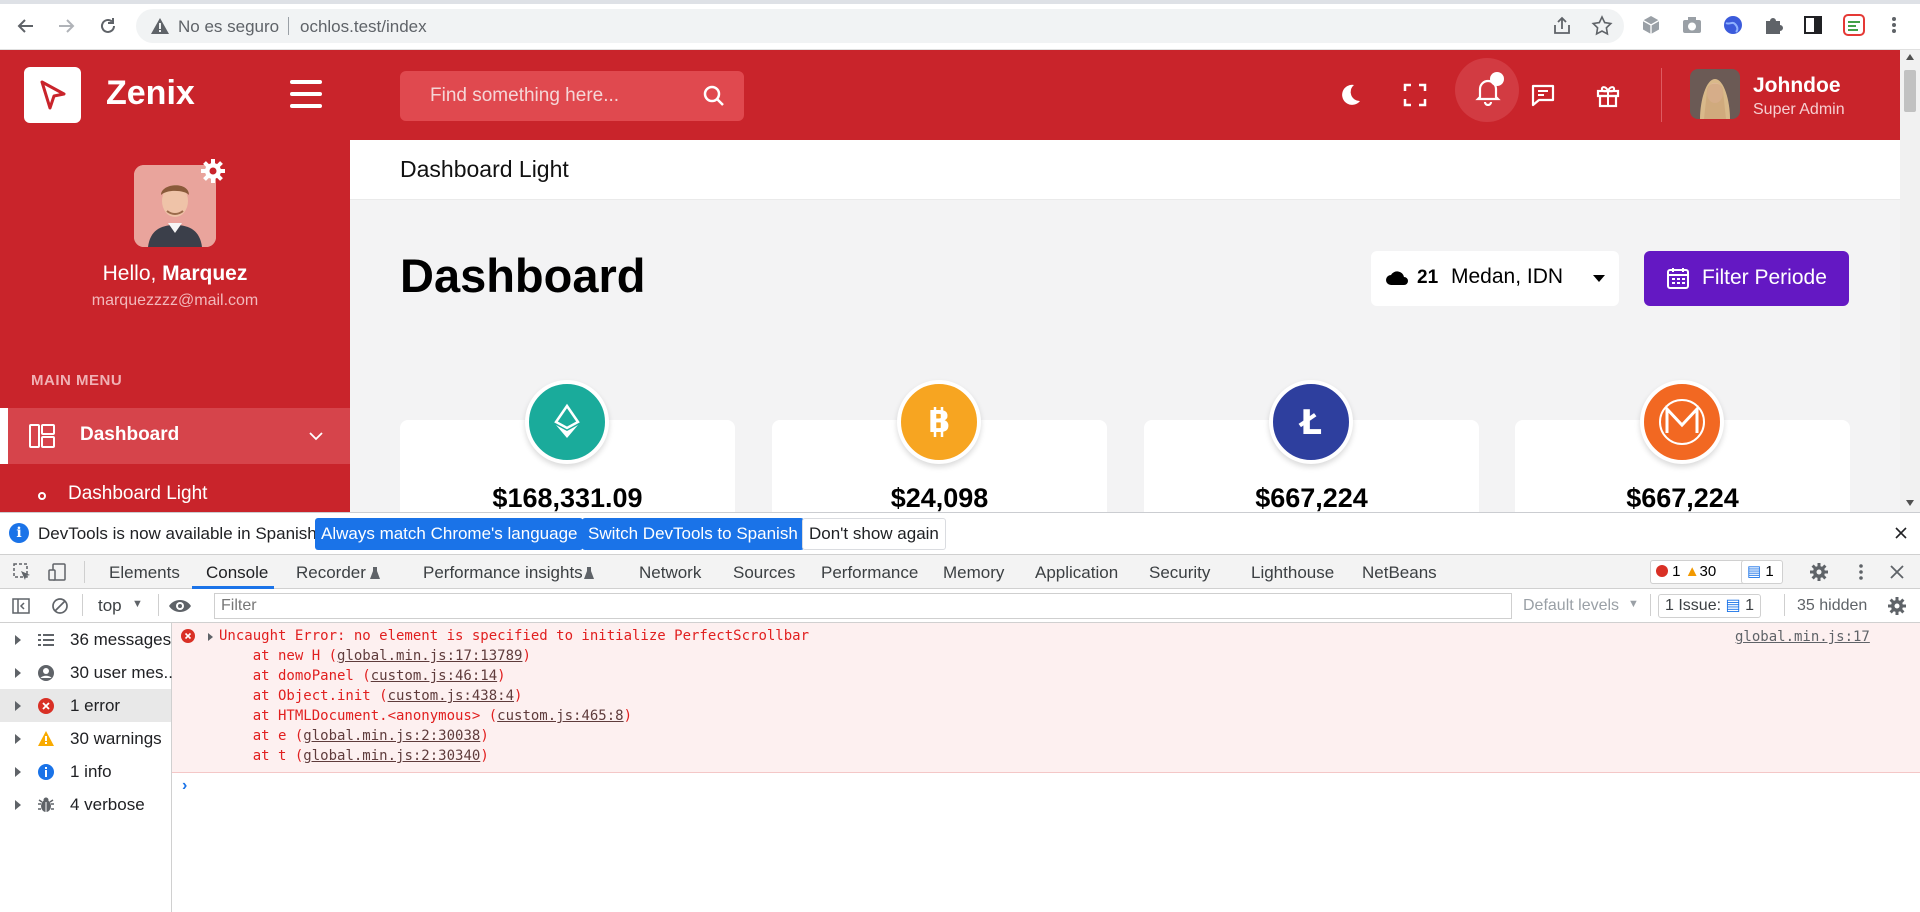 The width and height of the screenshot is (1920, 912). What do you see at coordinates (213, 171) in the screenshot?
I see `profile-settings-icon` at bounding box center [213, 171].